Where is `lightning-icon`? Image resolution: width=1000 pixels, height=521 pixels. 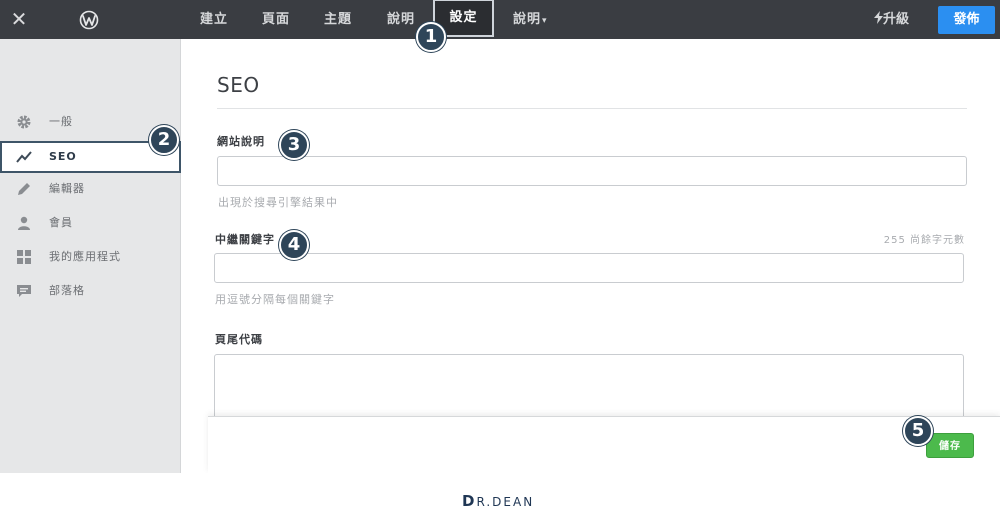 lightning-icon is located at coordinates (878, 17).